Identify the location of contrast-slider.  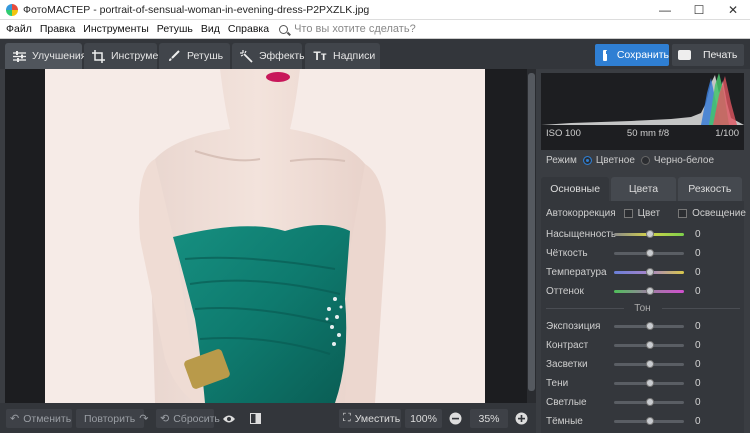
(649, 345).